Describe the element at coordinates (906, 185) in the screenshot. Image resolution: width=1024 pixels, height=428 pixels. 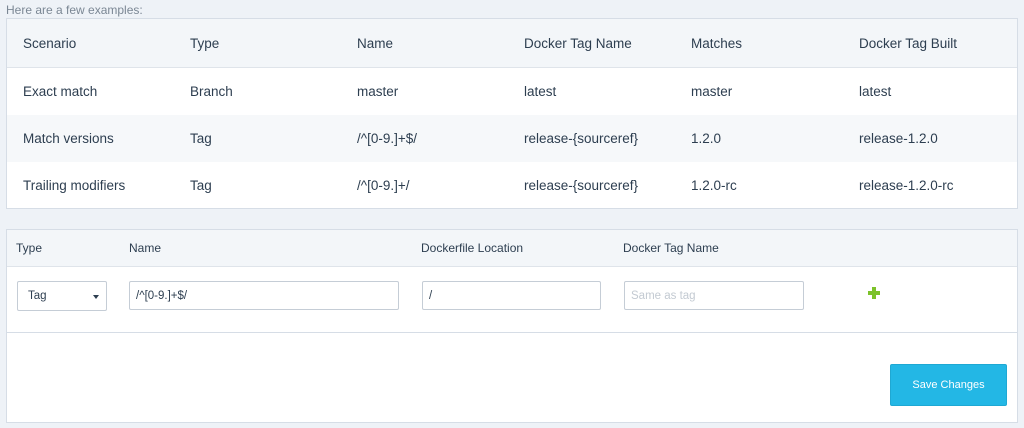
I see `cell-docker-tag-built: release-1.2.0-rc` at that location.